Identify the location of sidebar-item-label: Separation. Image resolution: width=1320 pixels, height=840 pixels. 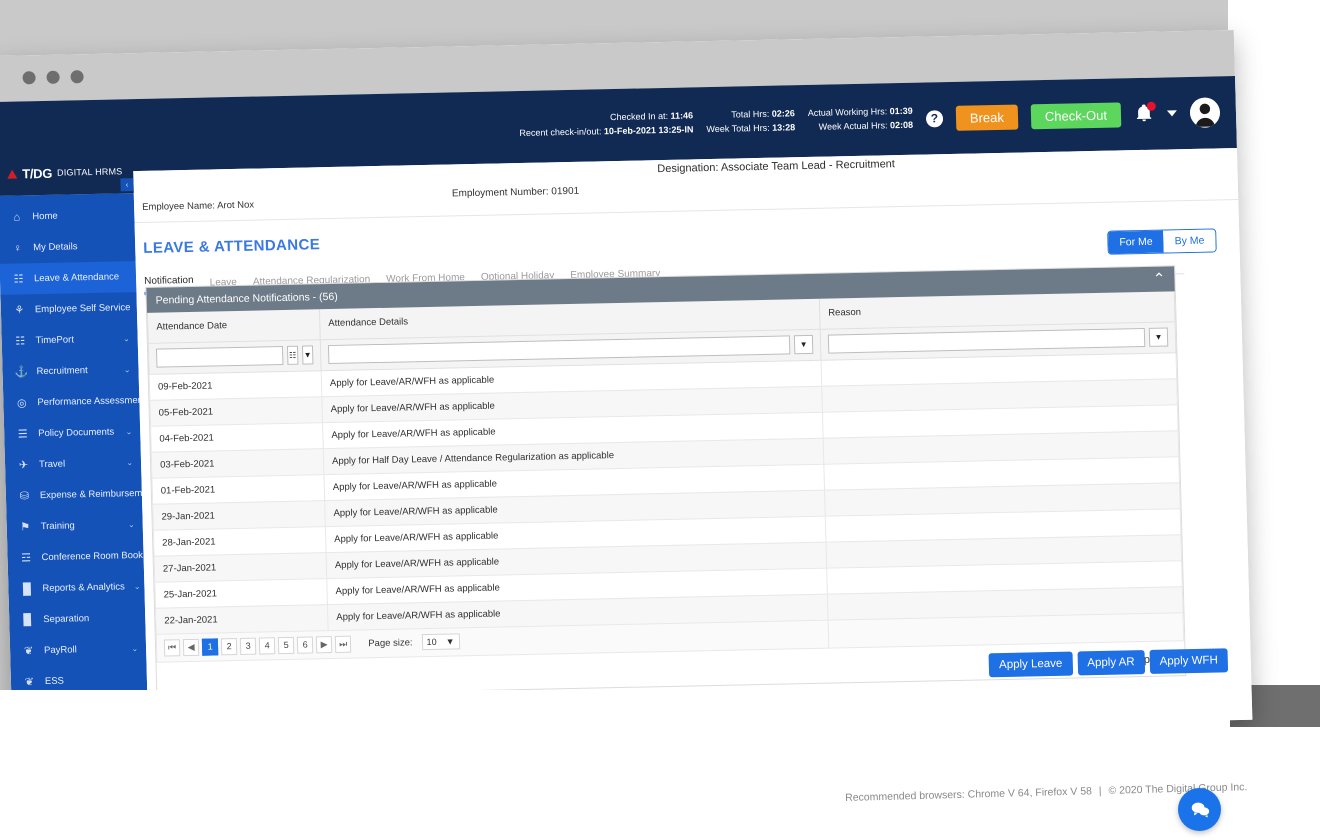
(66, 619).